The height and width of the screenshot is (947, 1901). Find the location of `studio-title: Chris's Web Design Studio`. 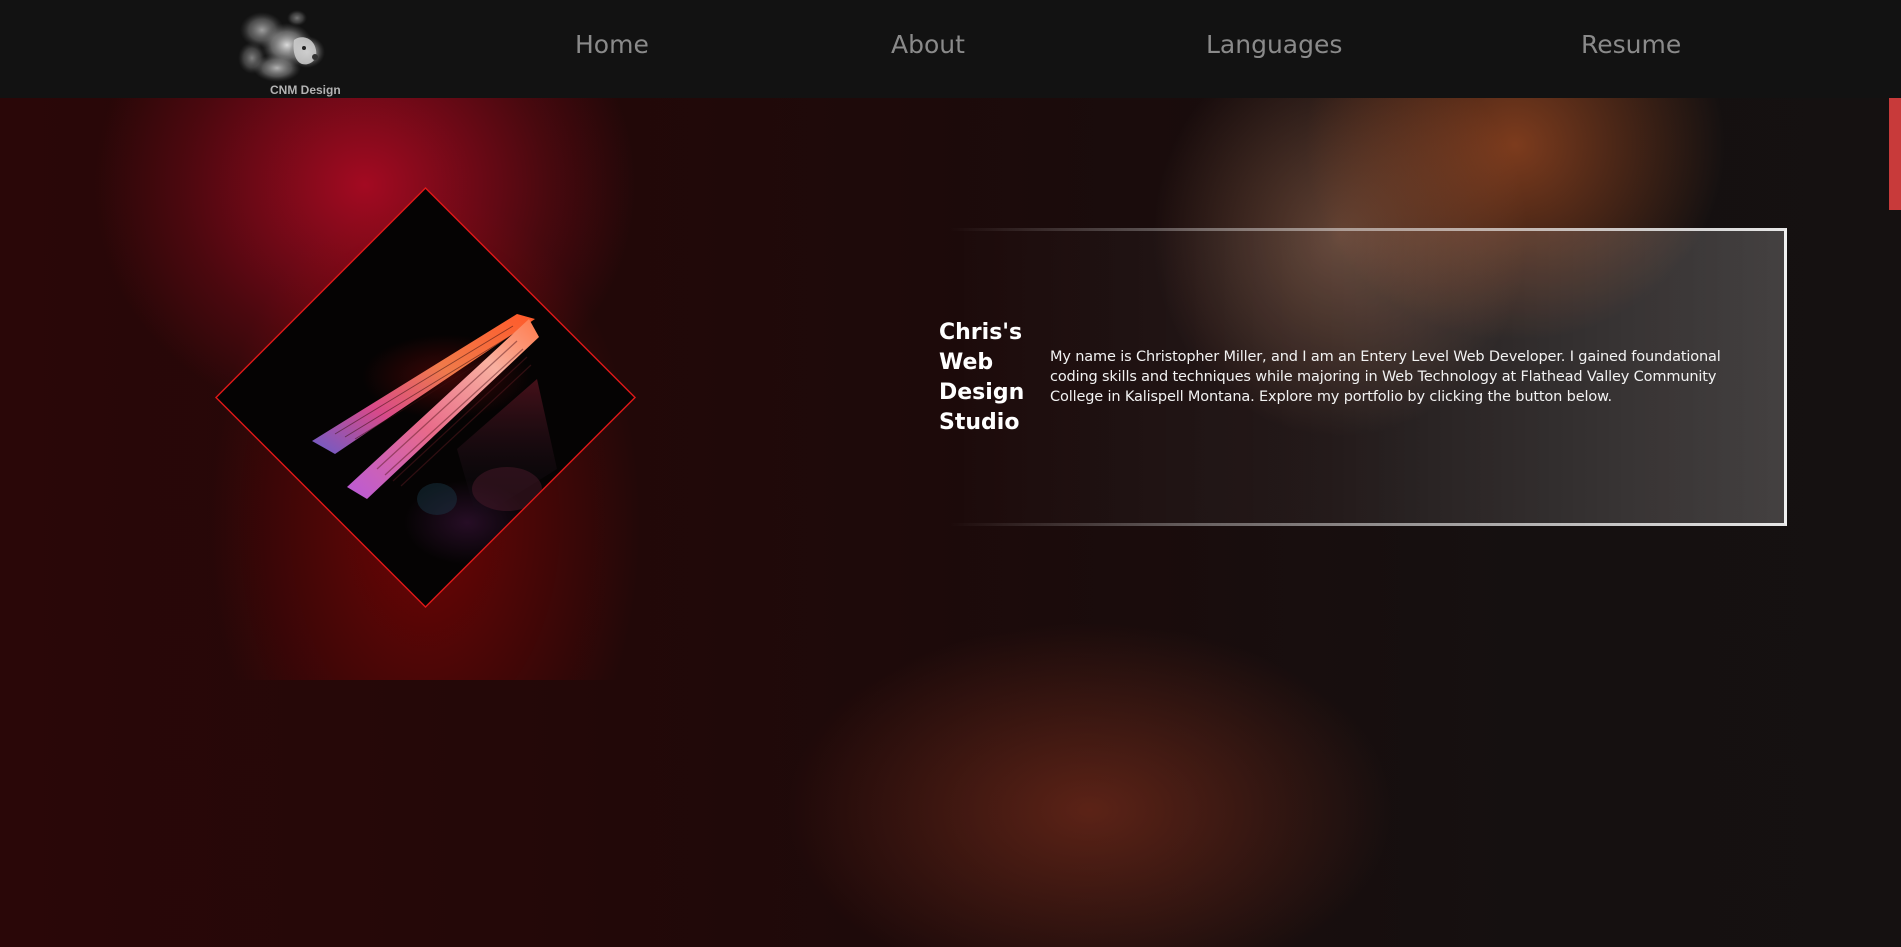

studio-title: Chris's Web Design Studio is located at coordinates (982, 377).